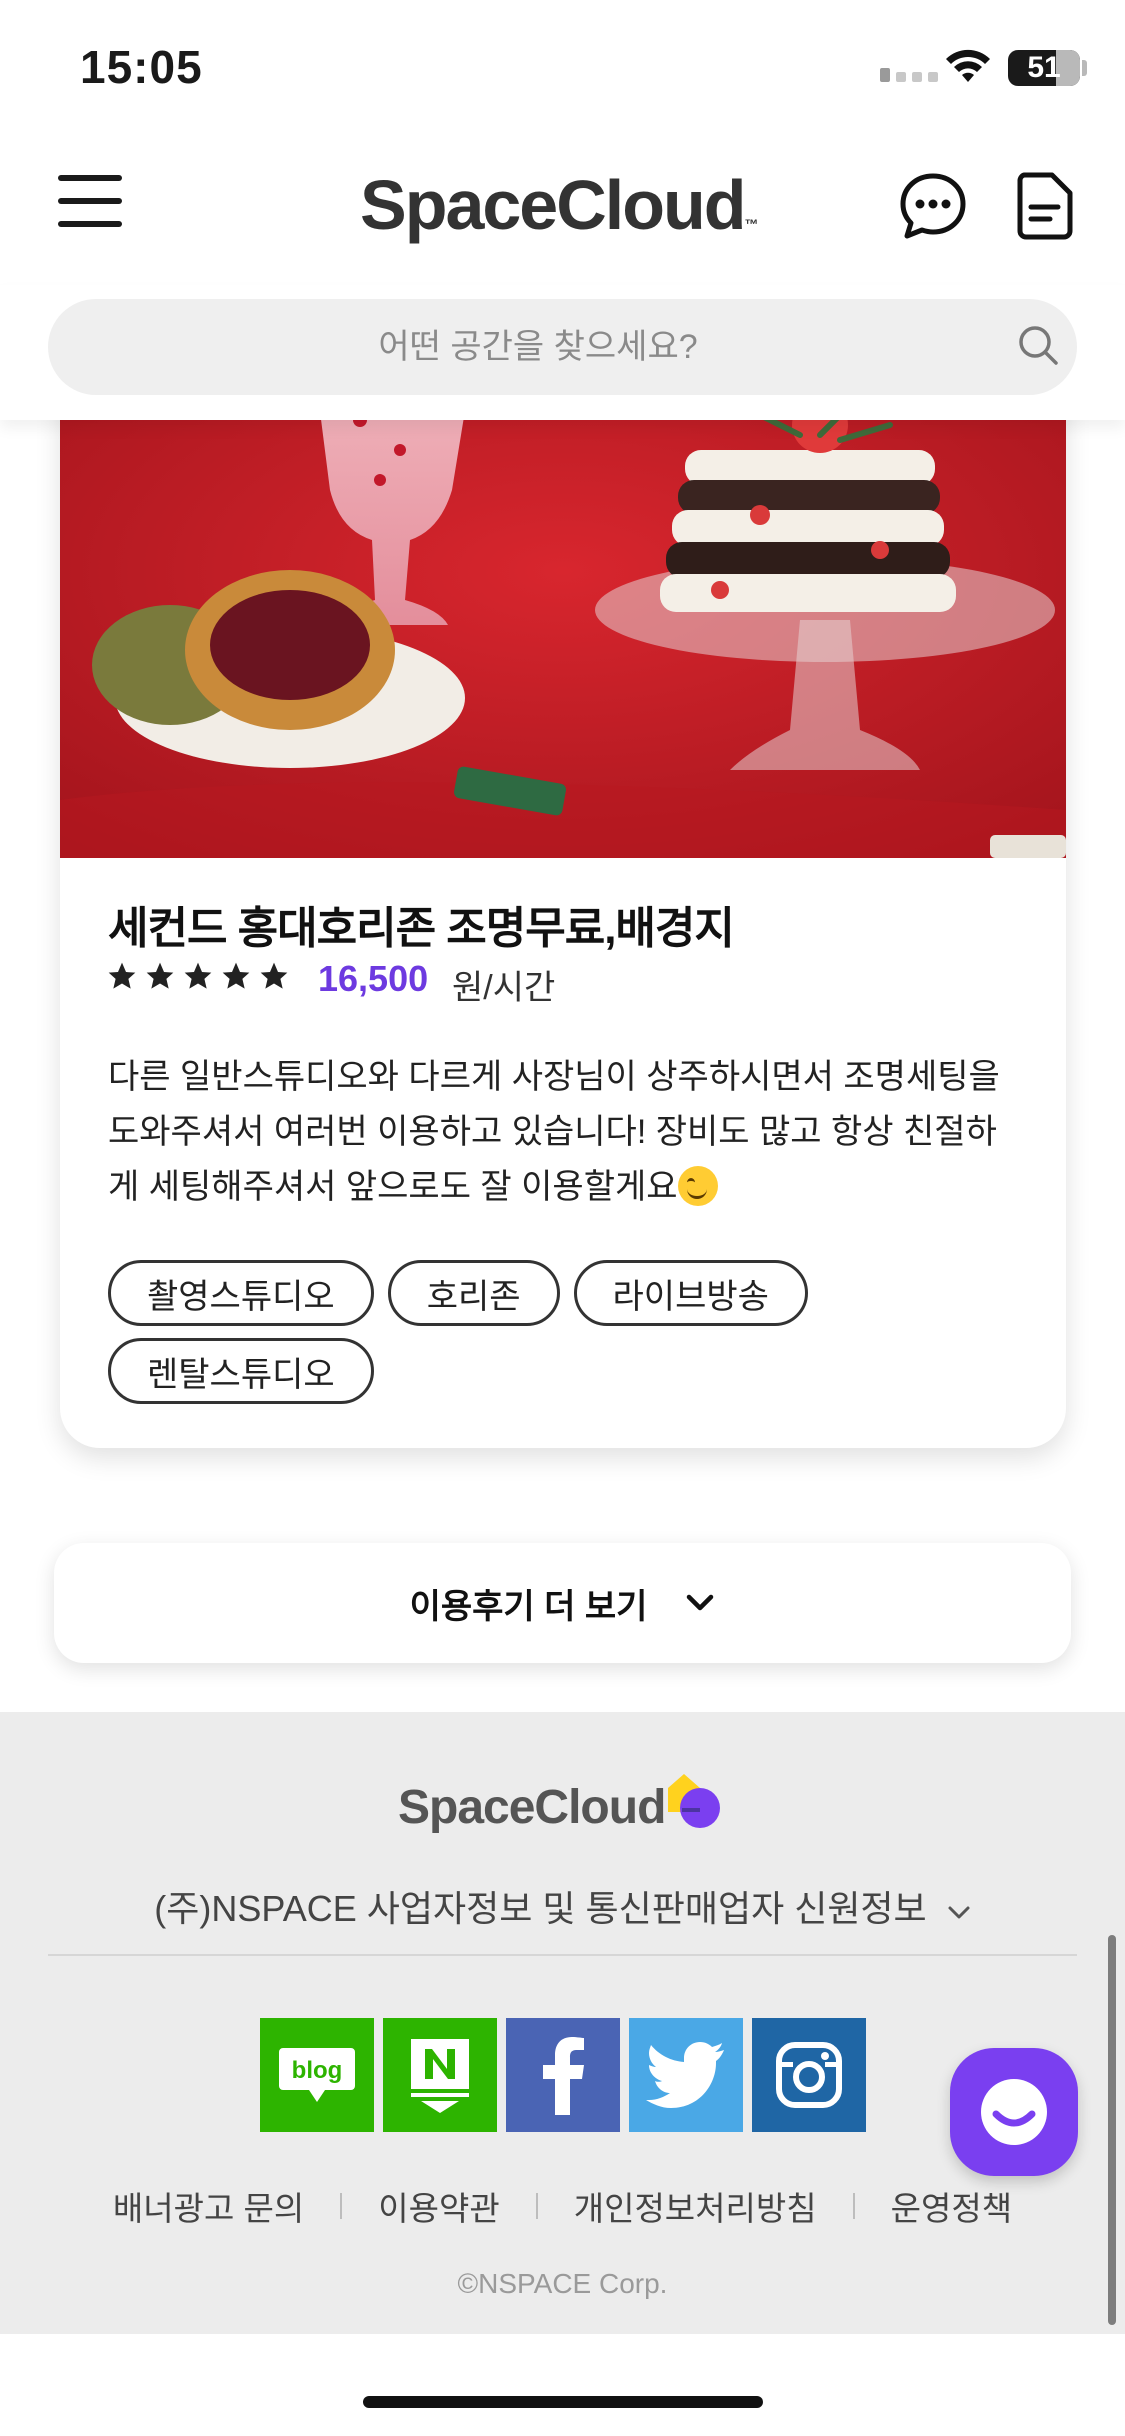  What do you see at coordinates (421, 924) in the screenshot?
I see `space-title: 세컨드 홍대호리존 조명무료,배경지` at bounding box center [421, 924].